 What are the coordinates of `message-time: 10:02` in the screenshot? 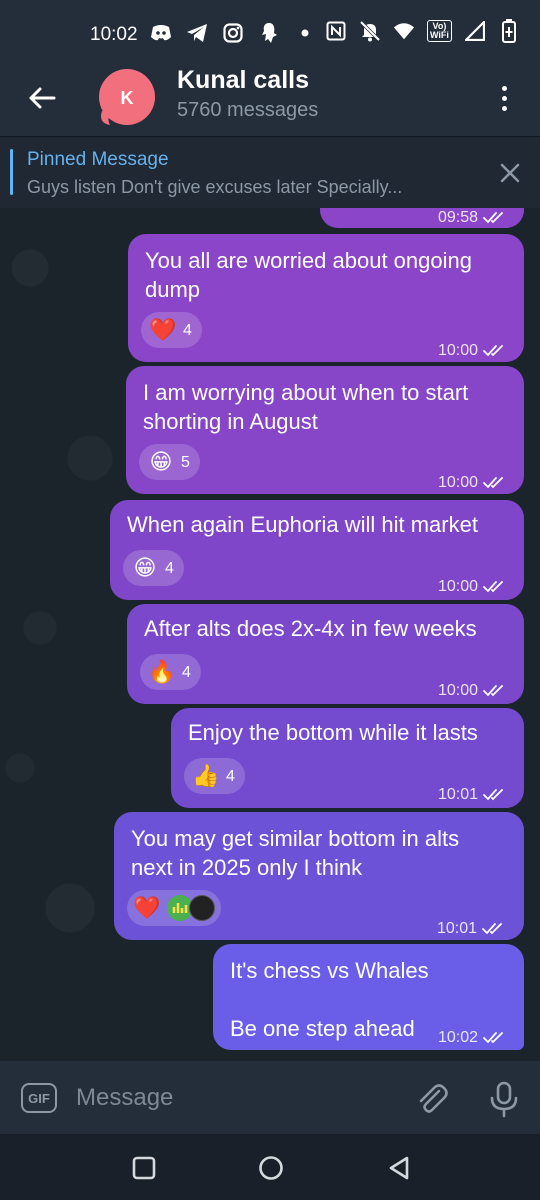 It's located at (472, 1037).